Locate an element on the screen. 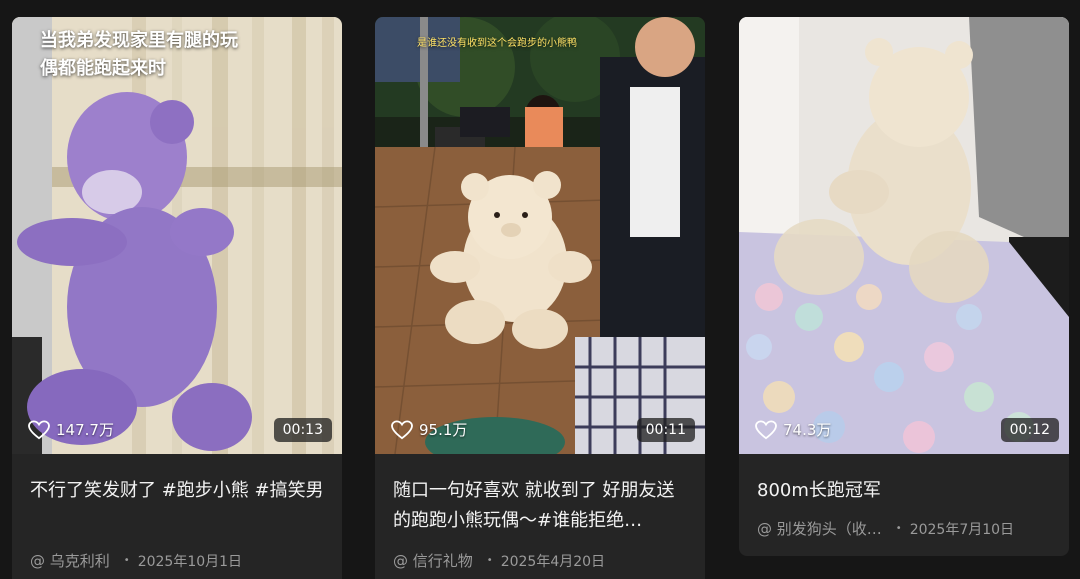 Image resolution: width=1080 pixels, height=579 pixels. like-count: 147.7万 is located at coordinates (71, 429).